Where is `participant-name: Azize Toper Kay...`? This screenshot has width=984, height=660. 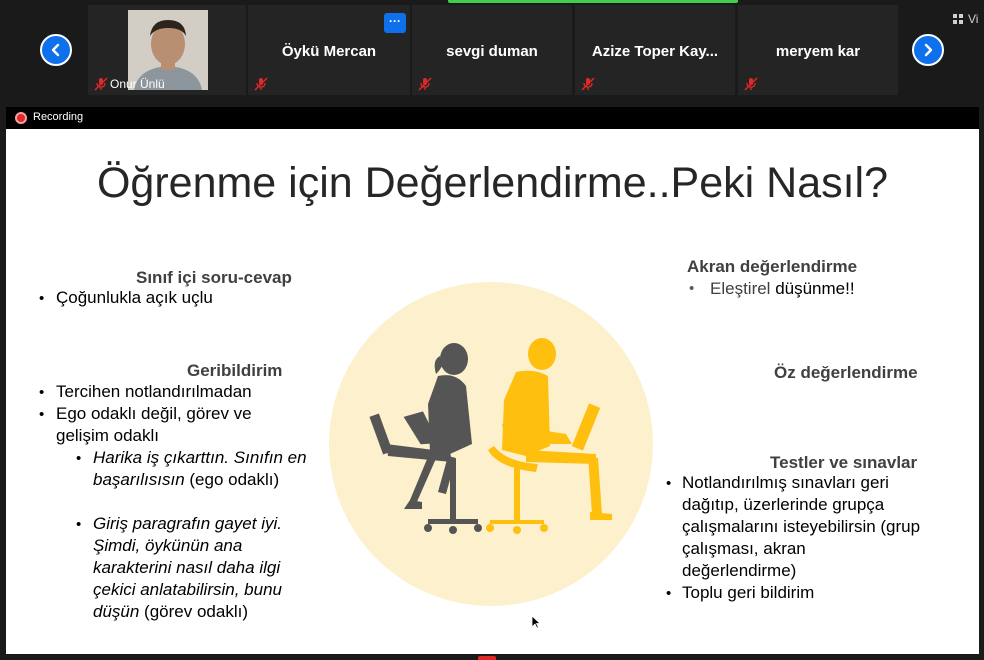
participant-name: Azize Toper Kay... is located at coordinates (655, 51).